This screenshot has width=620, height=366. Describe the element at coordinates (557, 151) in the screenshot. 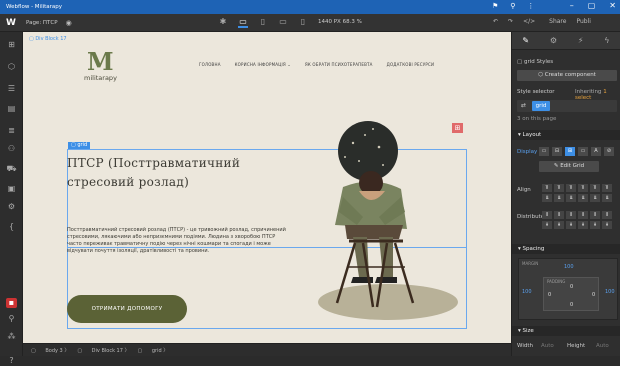

I see `display-flex-icon: ⊟` at that location.